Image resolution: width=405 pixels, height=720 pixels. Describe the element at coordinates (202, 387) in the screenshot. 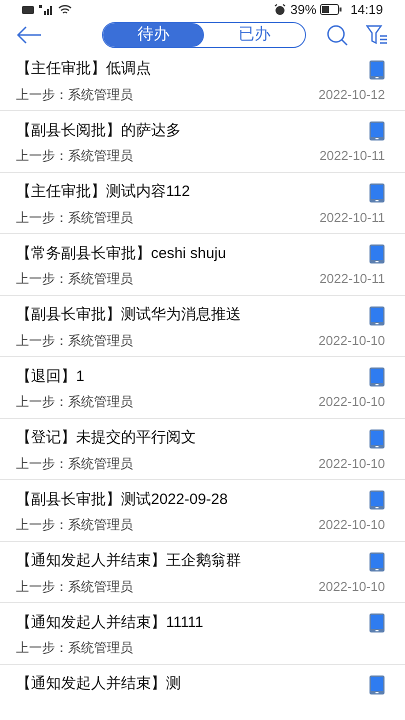

I see `task-item: 【退回】1 上一步：系统管理员 2022-10-10` at that location.